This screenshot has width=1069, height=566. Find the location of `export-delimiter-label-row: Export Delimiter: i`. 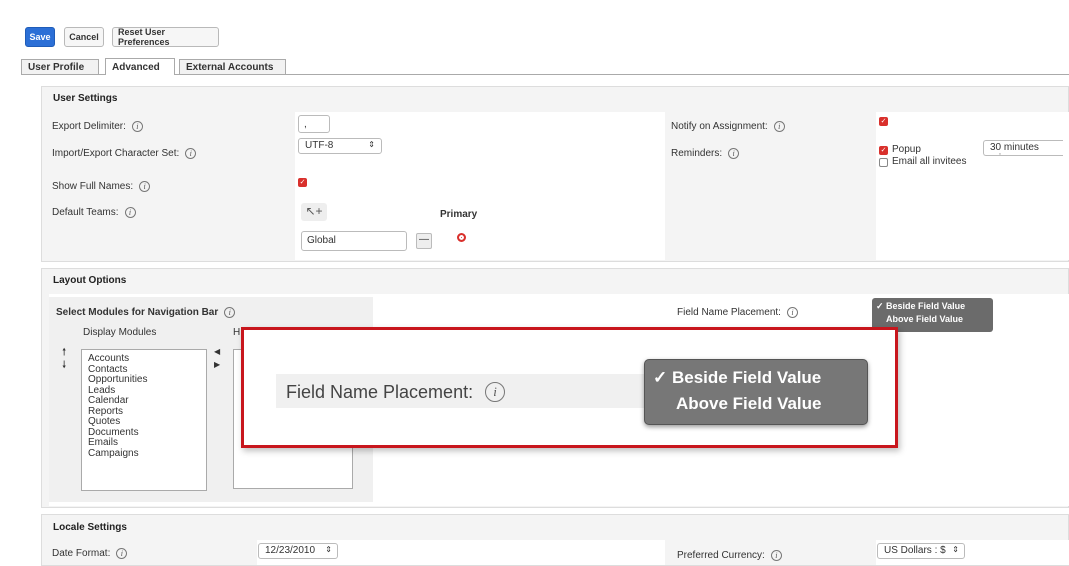

export-delimiter-label-row: Export Delimiter: i is located at coordinates (97, 126).